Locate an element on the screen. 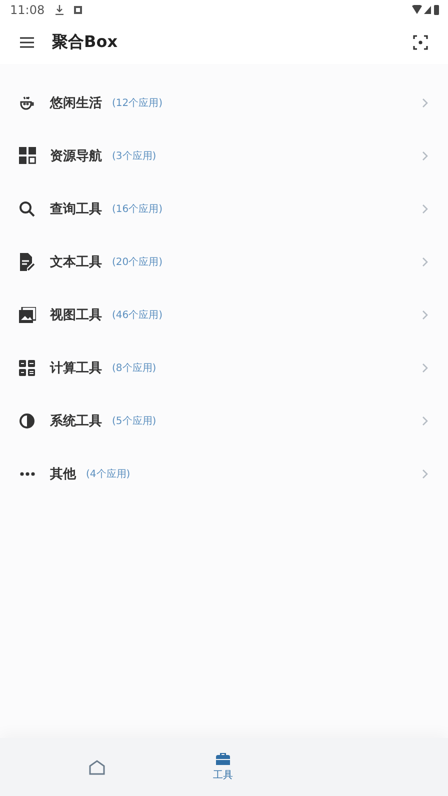 The height and width of the screenshot is (796, 448). app-count: (8个应用) is located at coordinates (135, 368).